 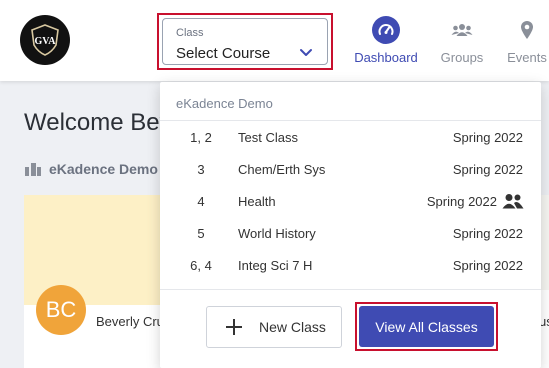 I want to click on class-card, so click(x=94, y=281).